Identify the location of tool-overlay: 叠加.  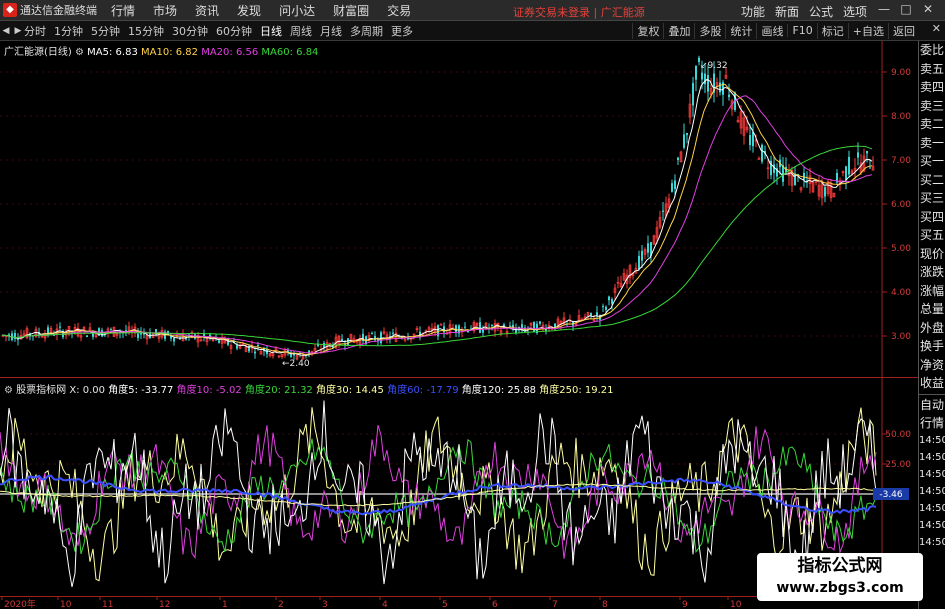
(678, 30).